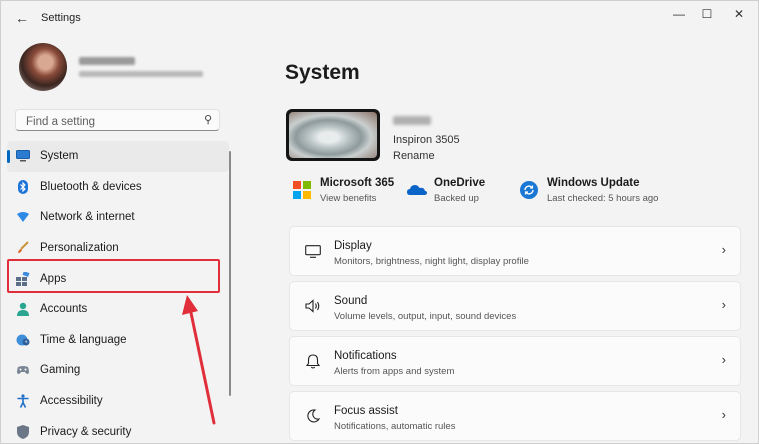  I want to click on accessibility-icon, so click(23, 401).